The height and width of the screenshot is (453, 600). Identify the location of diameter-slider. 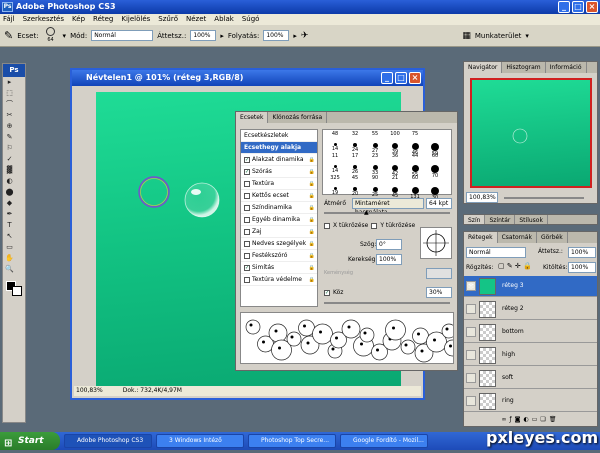
(387, 213).